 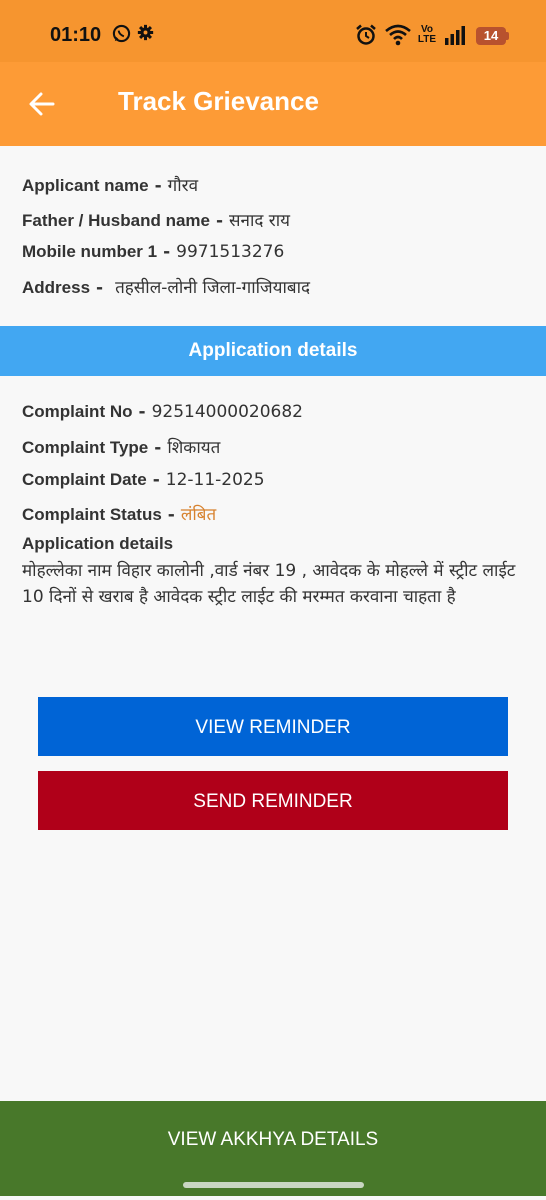 I want to click on complaint-date-label: Complaint Date, so click(x=84, y=479).